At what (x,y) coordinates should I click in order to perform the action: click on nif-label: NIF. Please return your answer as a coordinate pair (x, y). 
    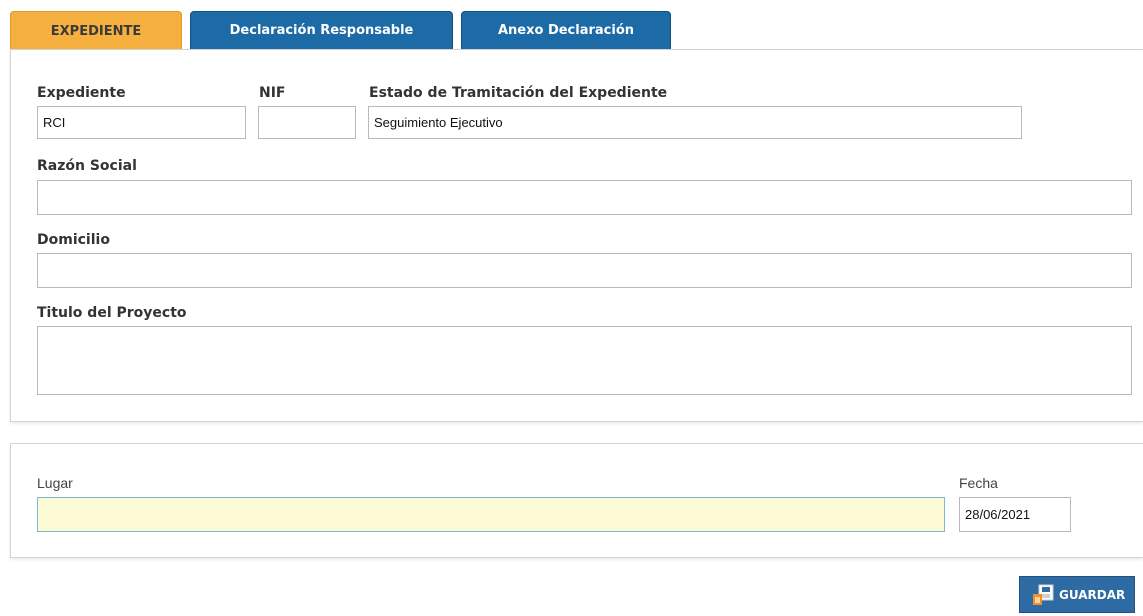
    Looking at the image, I should click on (272, 93).